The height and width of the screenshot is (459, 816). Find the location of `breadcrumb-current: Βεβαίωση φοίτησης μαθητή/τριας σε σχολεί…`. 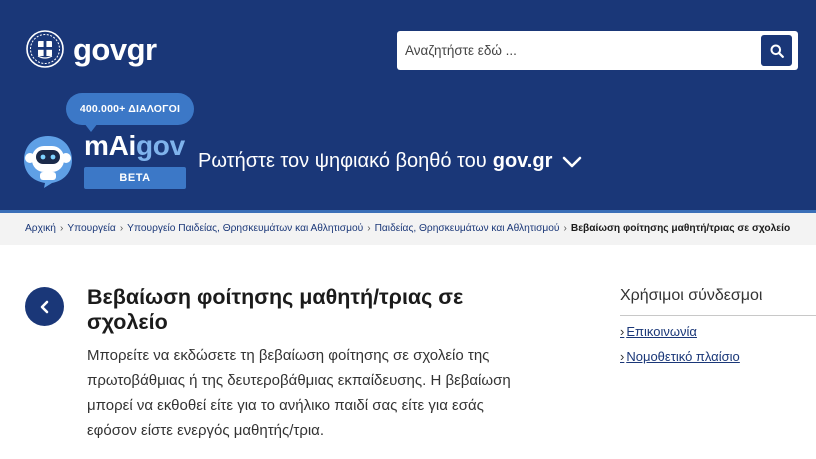

breadcrumb-current: Βεβαίωση φοίτησης μαθητή/τριας σε σχολεί… is located at coordinates (680, 228).